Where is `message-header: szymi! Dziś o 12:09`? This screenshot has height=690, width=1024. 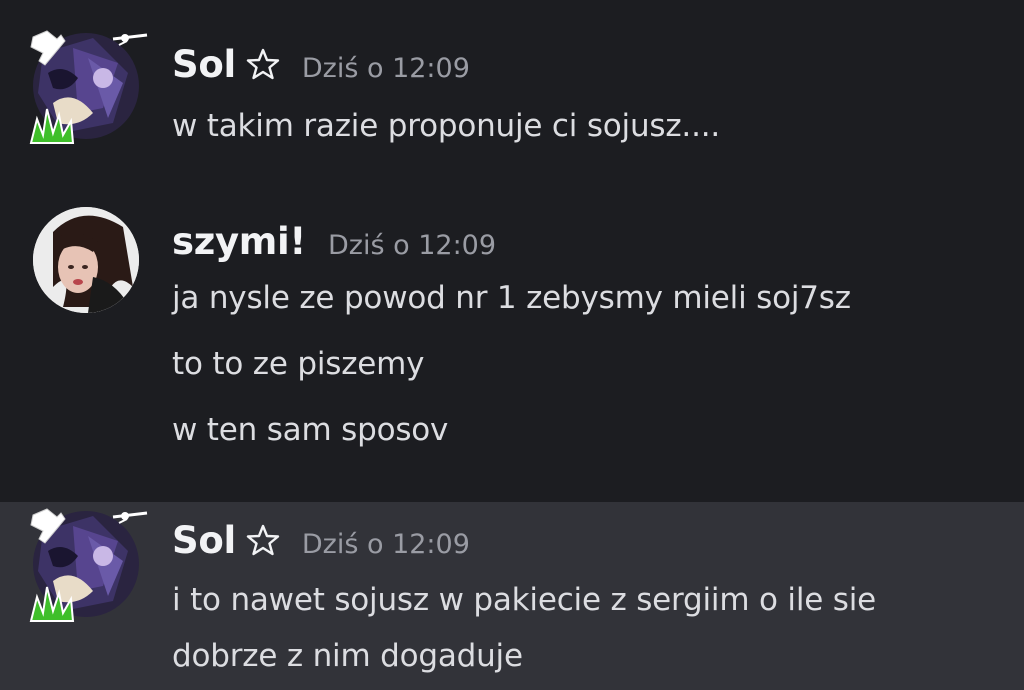
message-header: szymi! Dziś o 12:09 is located at coordinates (334, 241).